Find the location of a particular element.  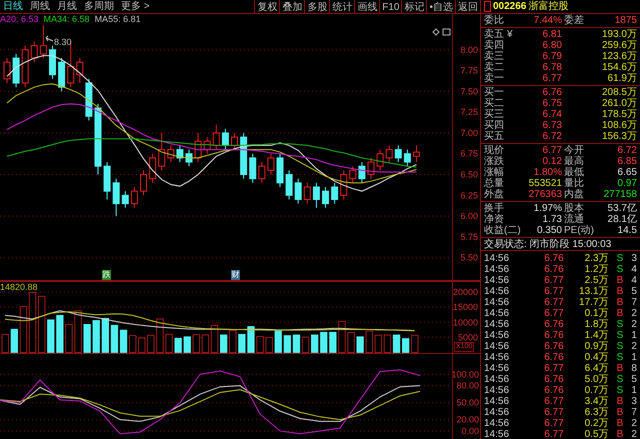

toolbar-button: 统计 is located at coordinates (341, 6).